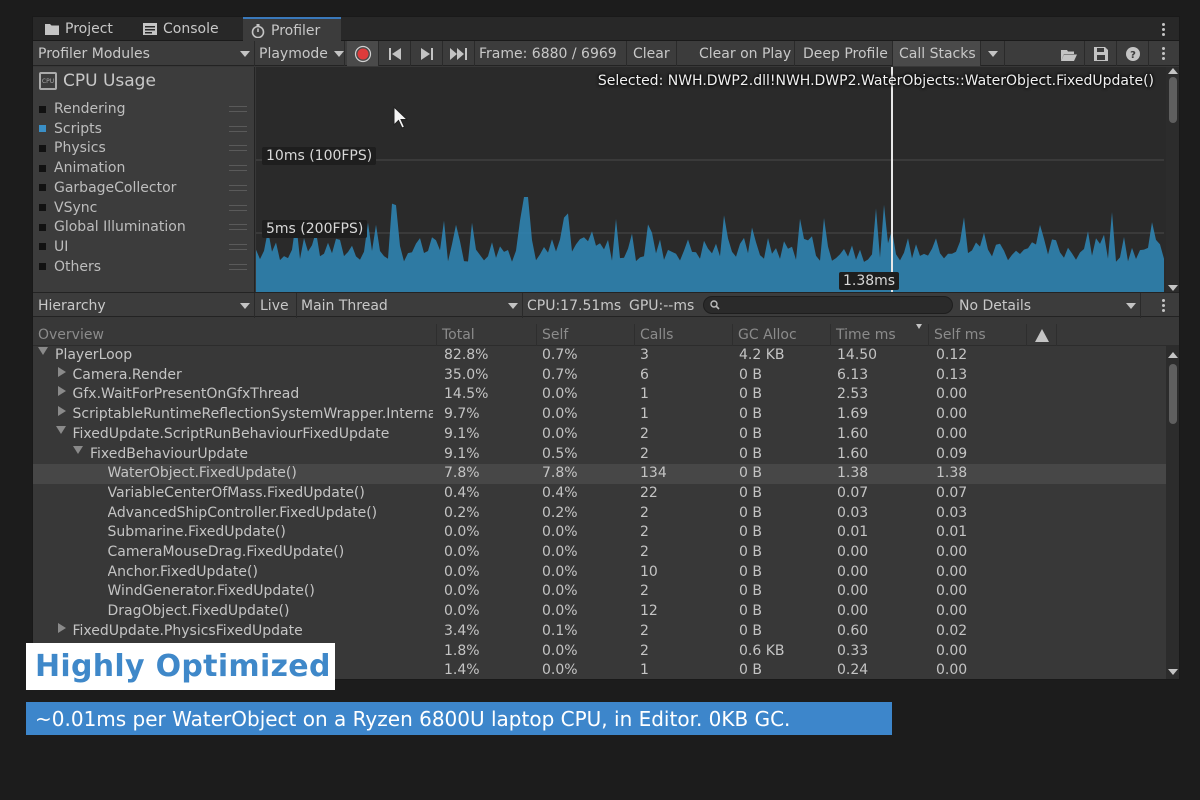  What do you see at coordinates (363, 53) in the screenshot?
I see `record-button` at bounding box center [363, 53].